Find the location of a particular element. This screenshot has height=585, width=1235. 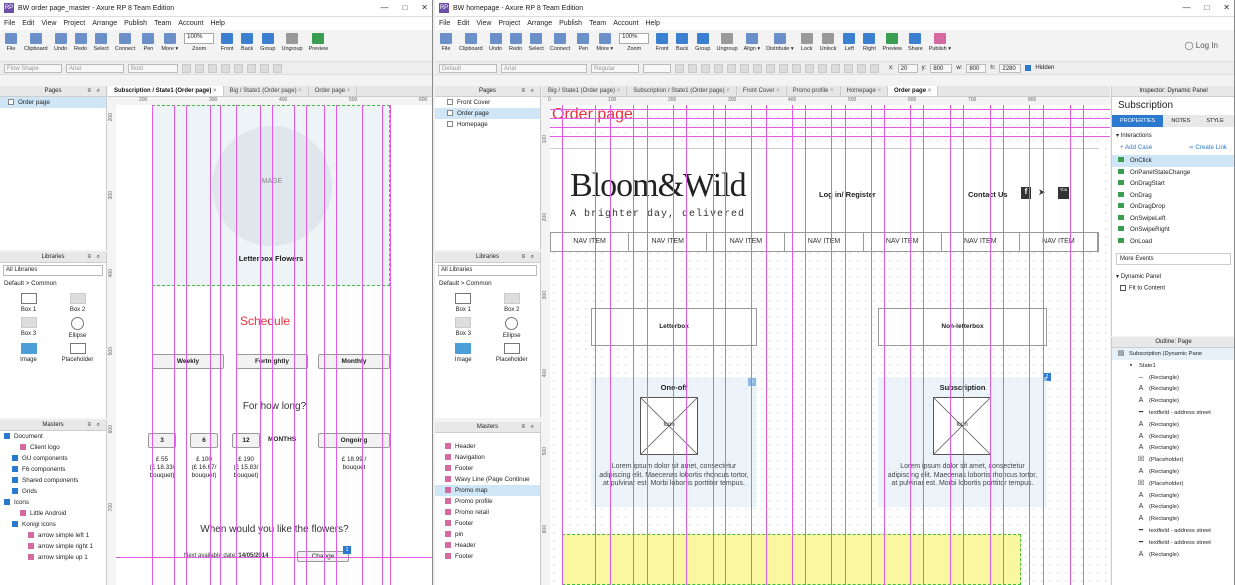

master-item-navigation: Navigation is located at coordinates (487, 457).